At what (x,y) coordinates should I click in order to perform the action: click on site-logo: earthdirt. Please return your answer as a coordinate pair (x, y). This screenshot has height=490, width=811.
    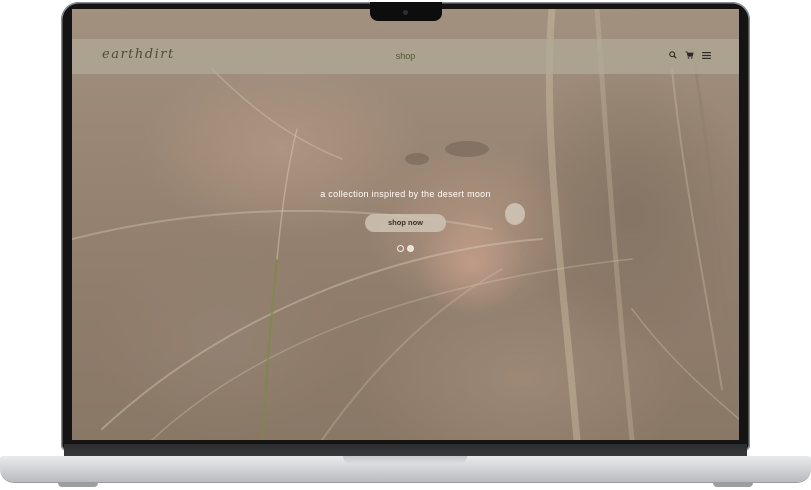
    Looking at the image, I should click on (138, 54).